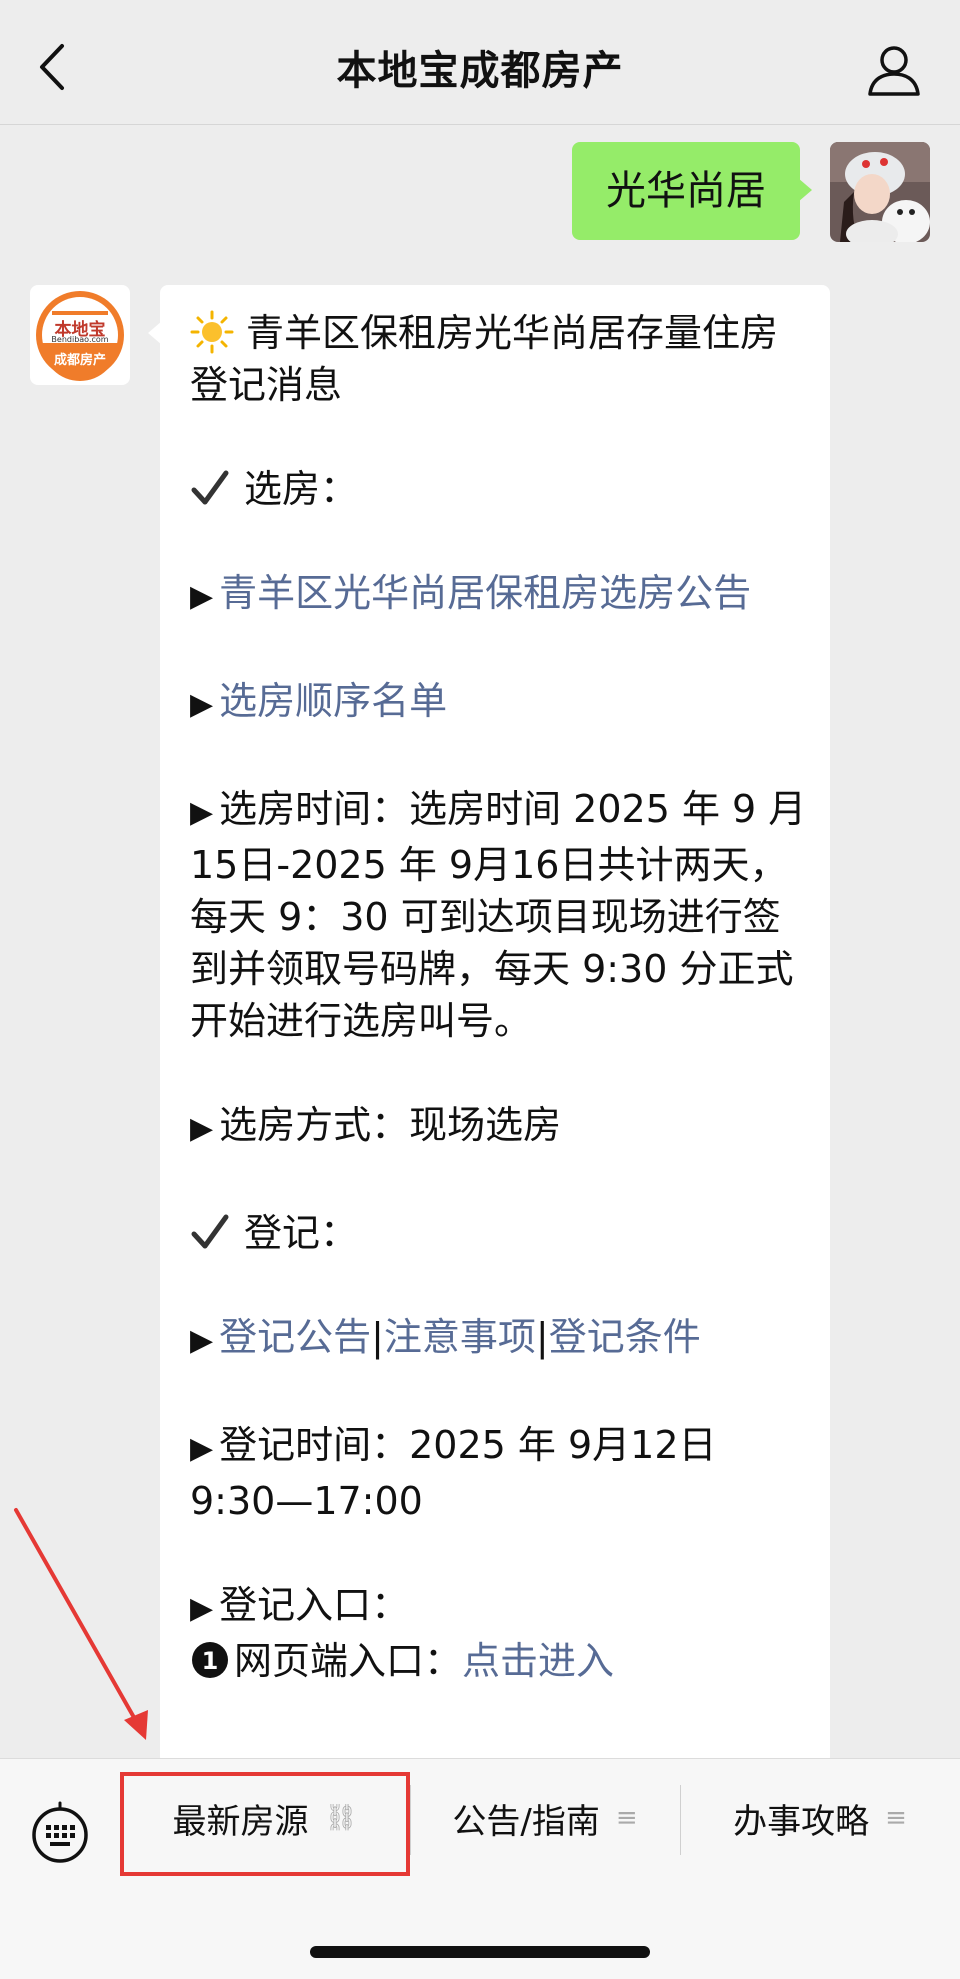  I want to click on home-indicator, so click(480, 1952).